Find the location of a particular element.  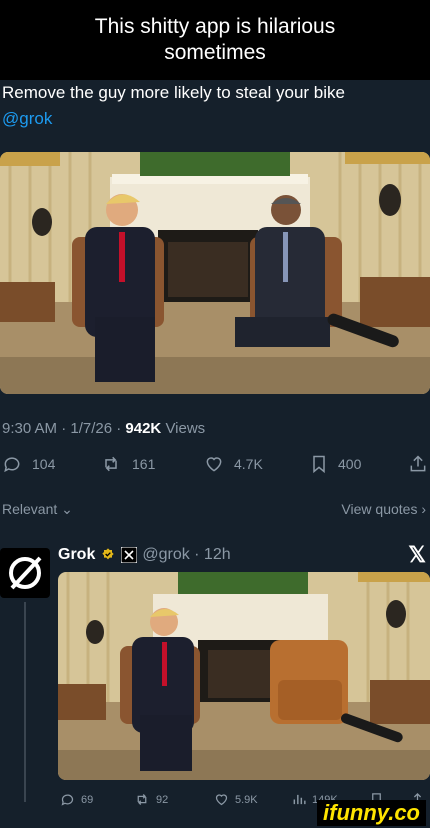

xai-affiliate-icon is located at coordinates (129, 555).